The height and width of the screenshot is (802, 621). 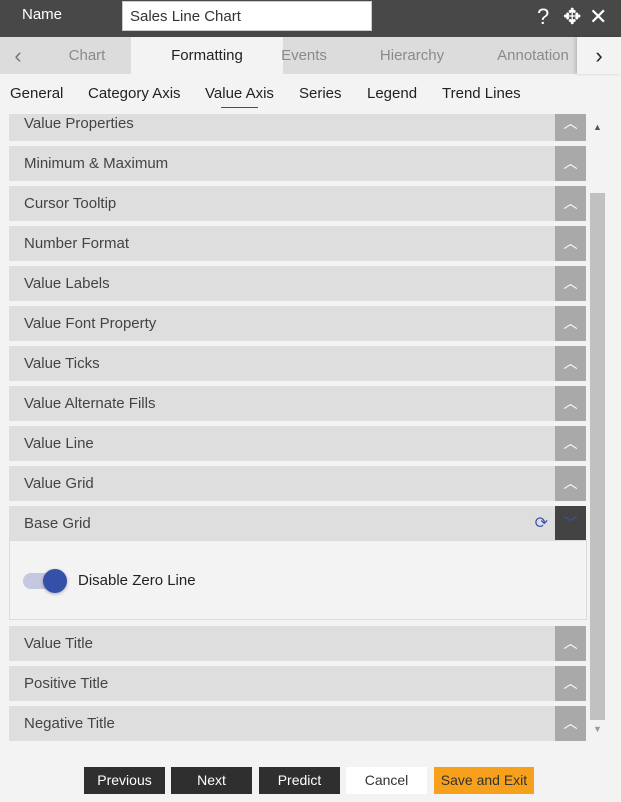 What do you see at coordinates (36, 93) in the screenshot?
I see `subtab-general: General` at bounding box center [36, 93].